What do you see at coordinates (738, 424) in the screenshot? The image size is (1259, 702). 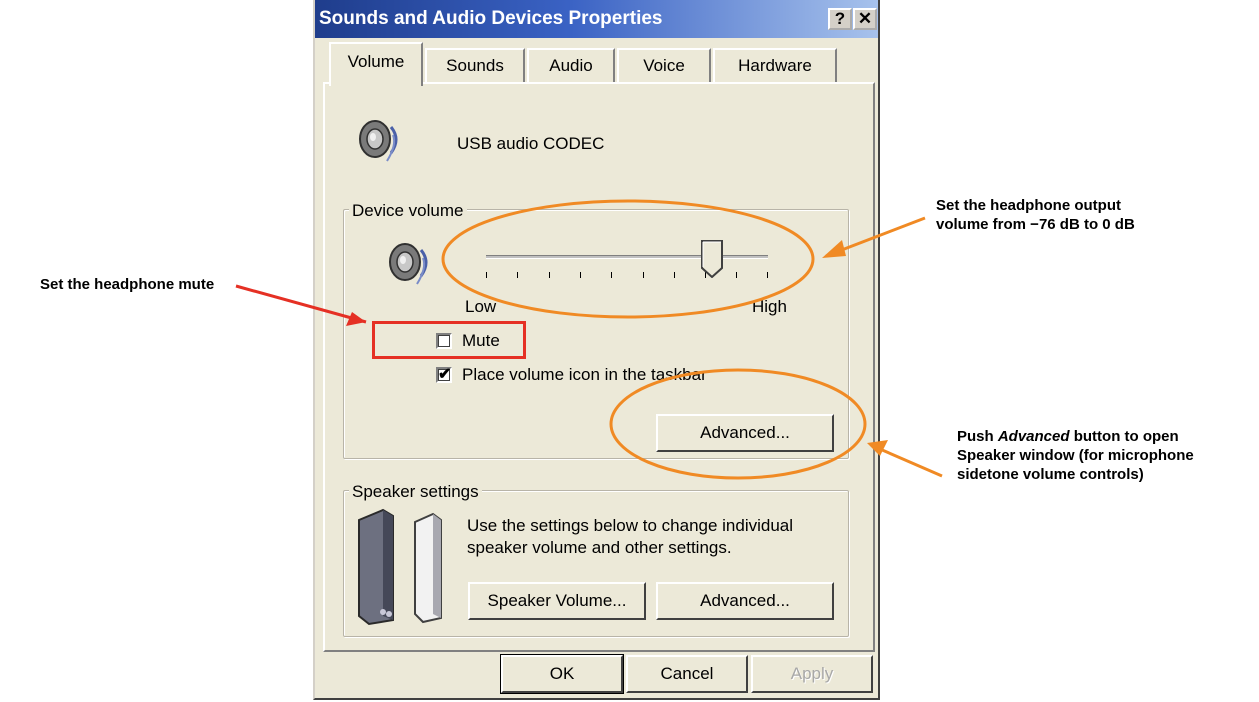 I see `advanced-highlight-ellipse` at bounding box center [738, 424].